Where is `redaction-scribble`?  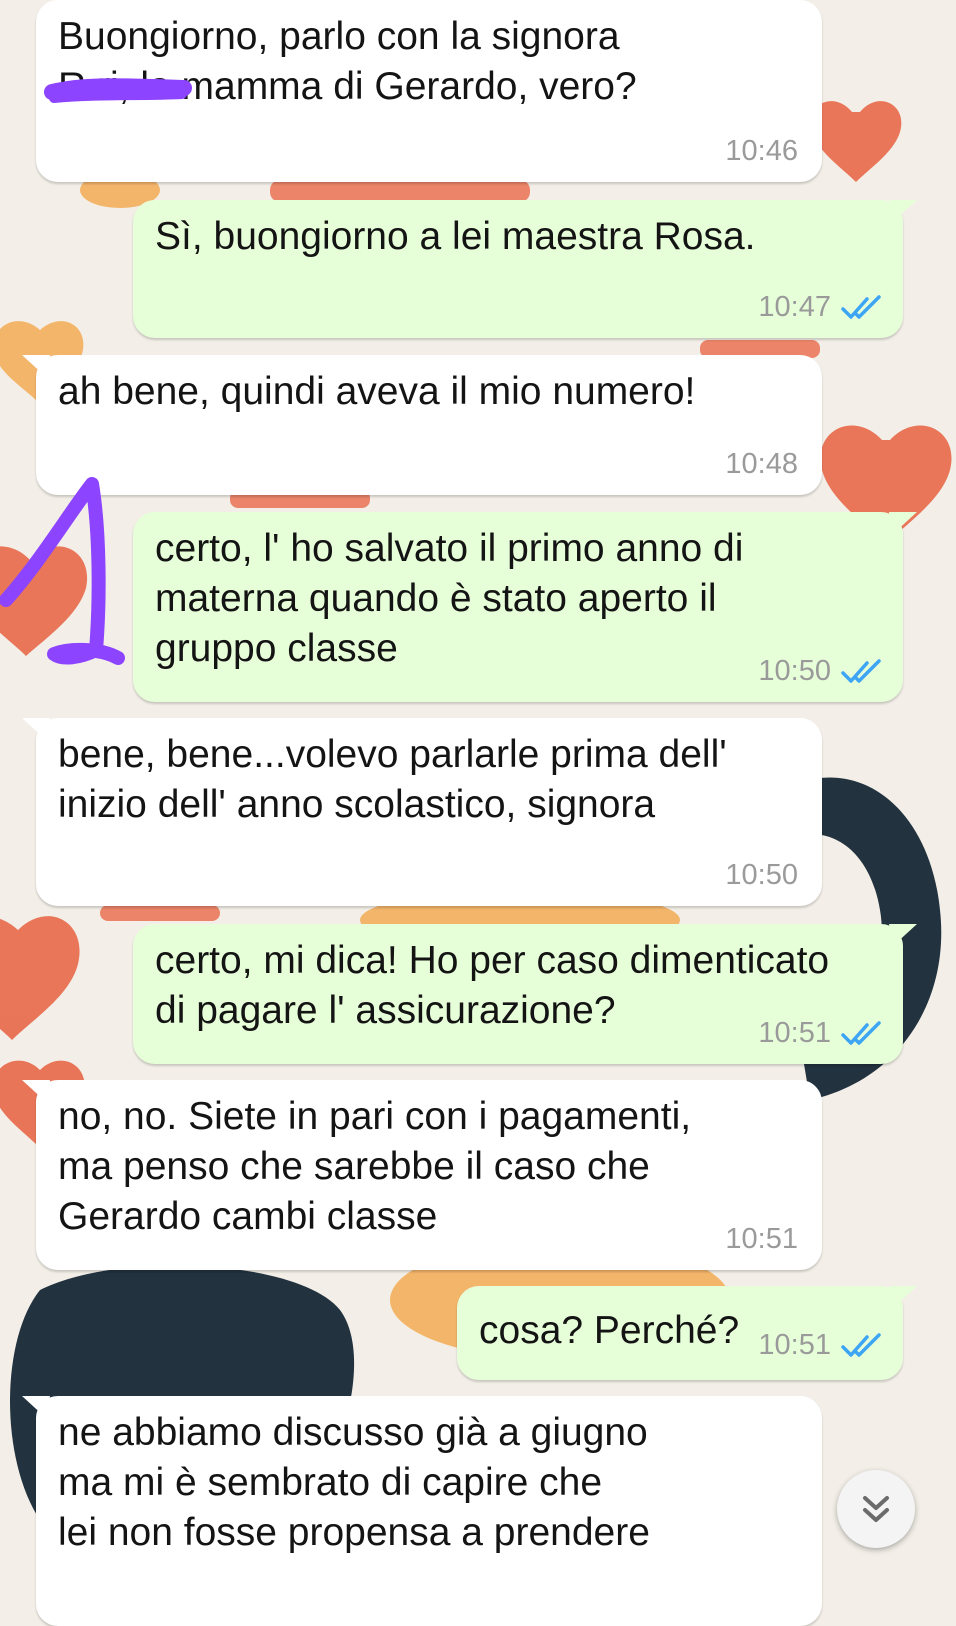
redaction-scribble is located at coordinates (118, 90).